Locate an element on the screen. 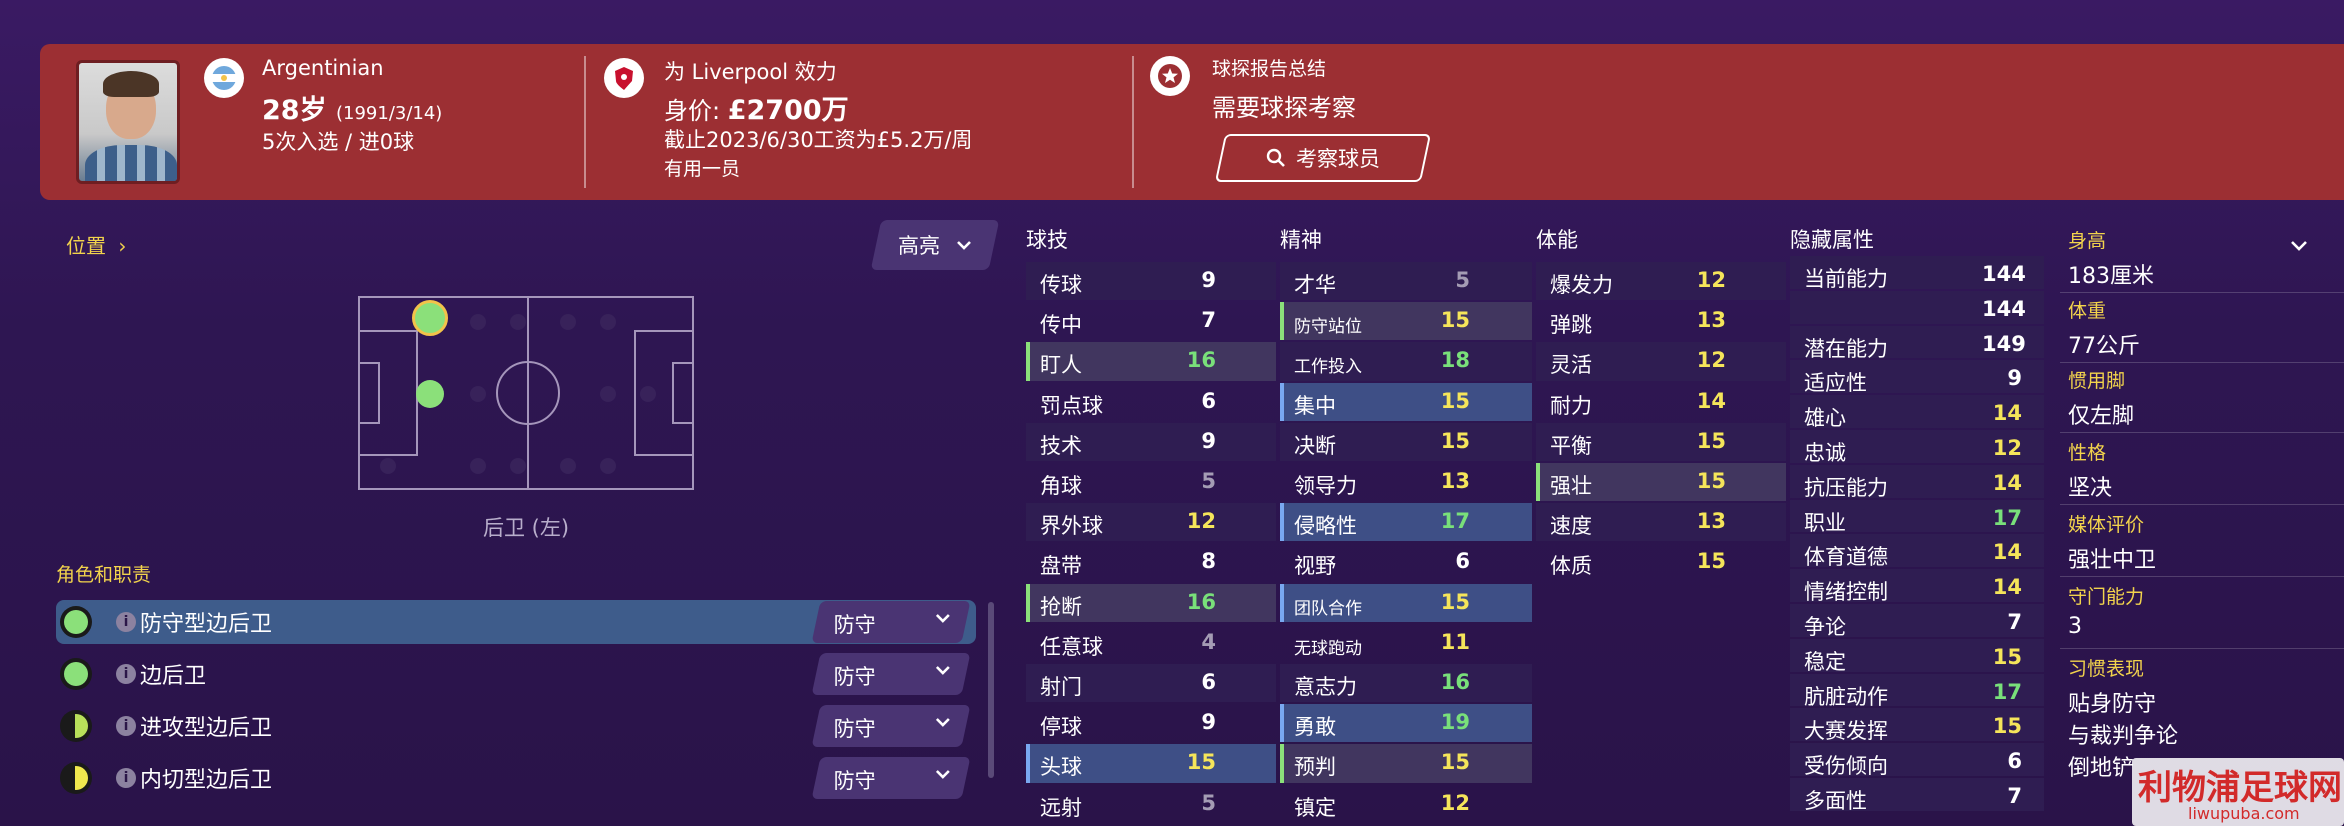 This screenshot has width=2344, height=826. attribute-row-hidden: 争论 7 is located at coordinates (1917, 621).